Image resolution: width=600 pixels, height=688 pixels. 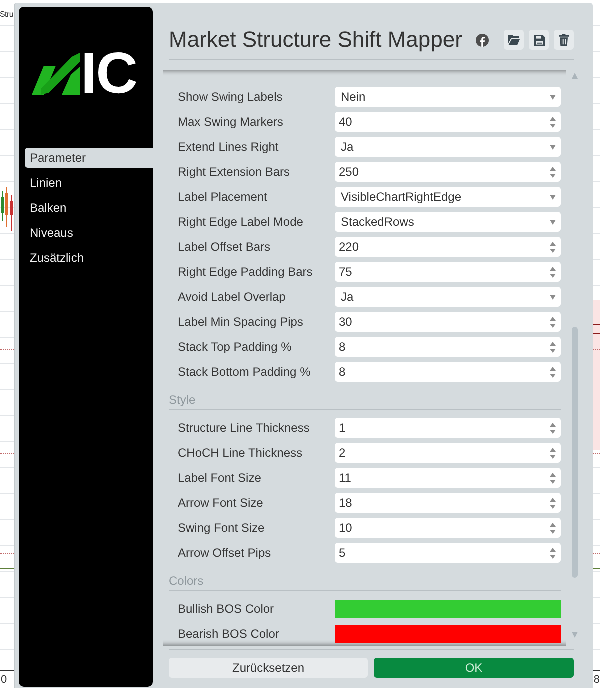 I want to click on sidebar-item: Linien, so click(x=89, y=183).